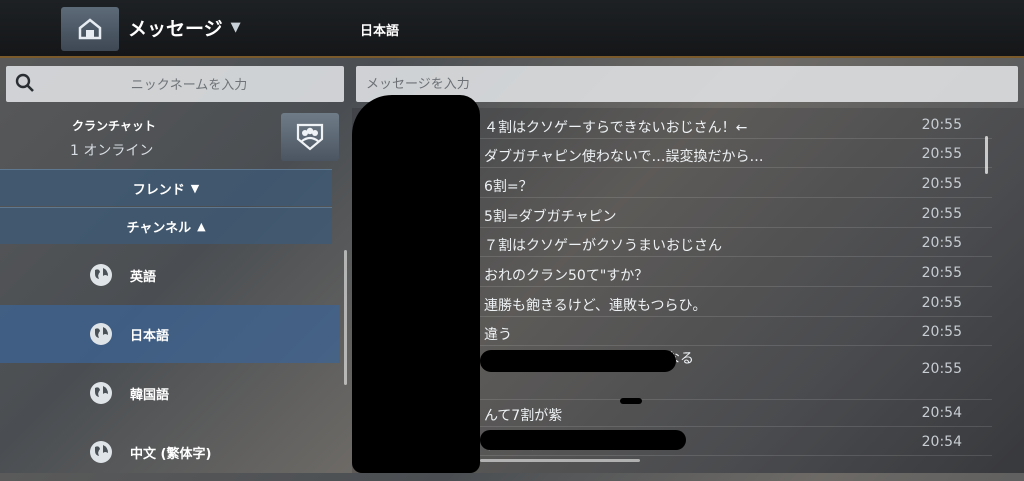 Image resolution: width=1024 pixels, height=481 pixels. I want to click on clan-online-count: 1 オンライン, so click(112, 151).